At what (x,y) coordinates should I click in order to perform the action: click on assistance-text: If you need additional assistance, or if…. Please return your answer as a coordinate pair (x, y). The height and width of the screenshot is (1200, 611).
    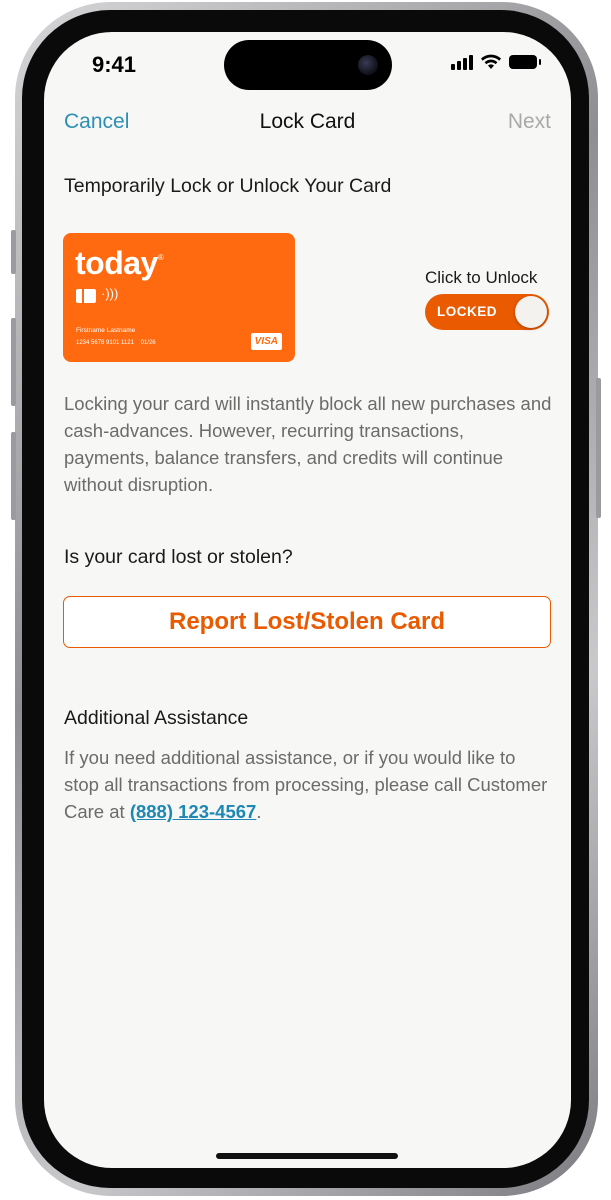
    Looking at the image, I should click on (306, 784).